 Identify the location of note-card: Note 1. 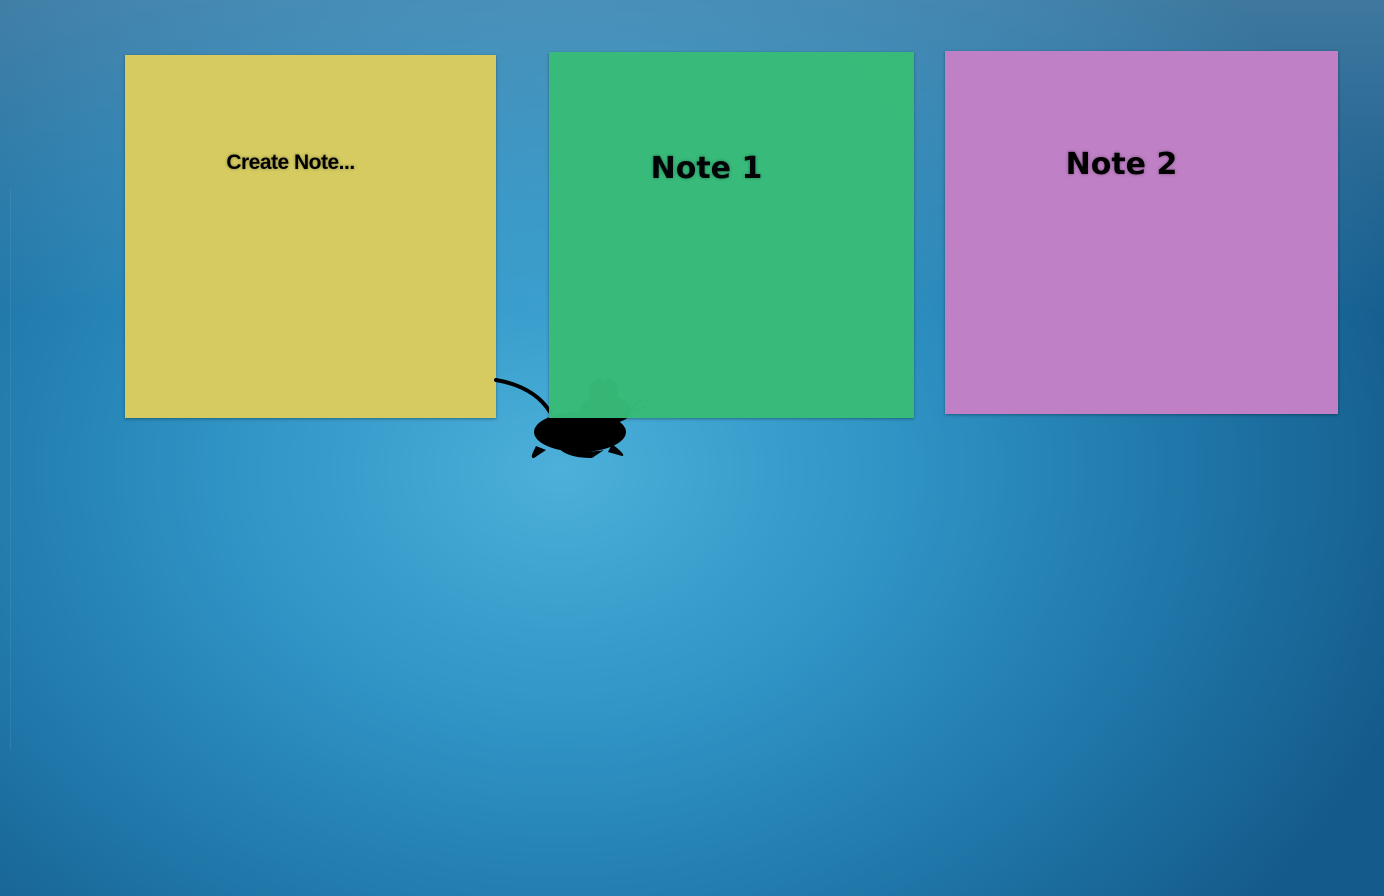
(731, 235).